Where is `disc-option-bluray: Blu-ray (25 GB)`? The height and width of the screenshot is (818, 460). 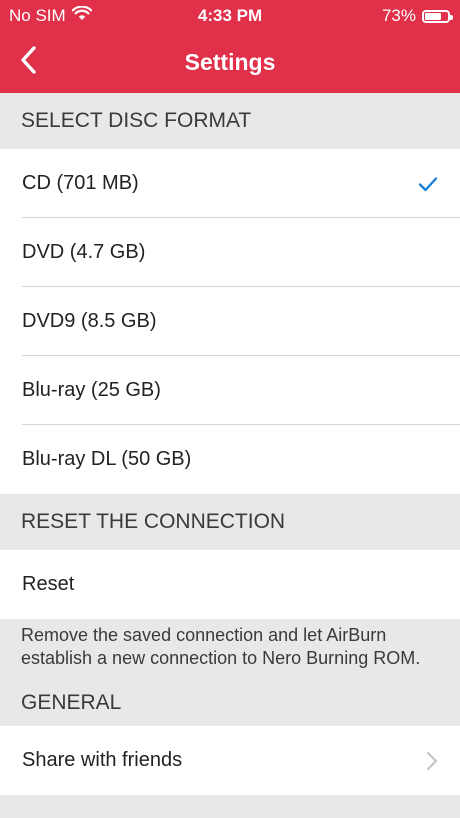 disc-option-bluray: Blu-ray (25 GB) is located at coordinates (230, 390).